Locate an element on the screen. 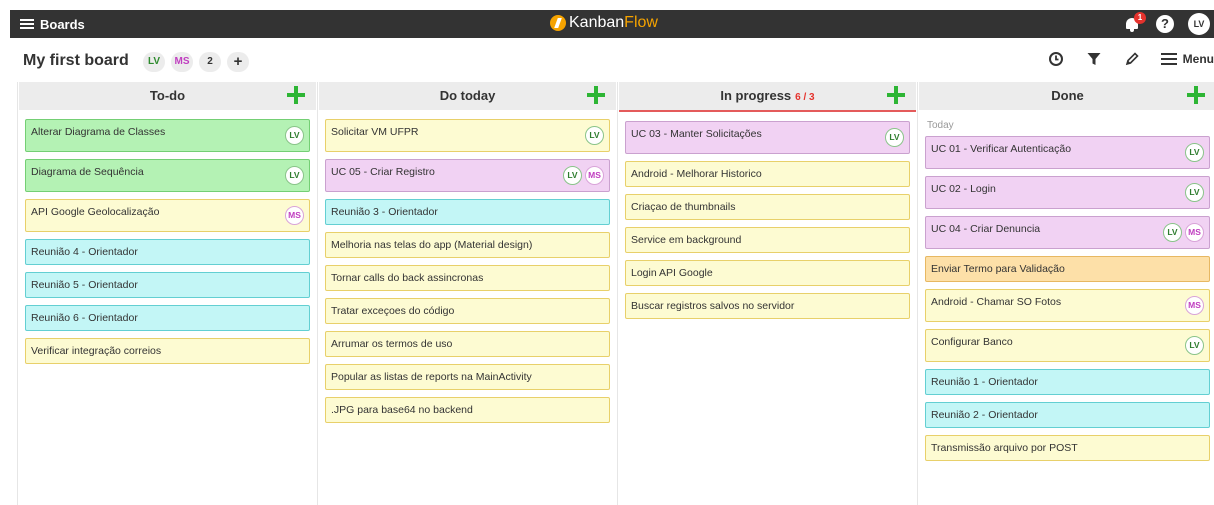 The height and width of the screenshot is (505, 1214). filter-button is located at coordinates (1094, 59).